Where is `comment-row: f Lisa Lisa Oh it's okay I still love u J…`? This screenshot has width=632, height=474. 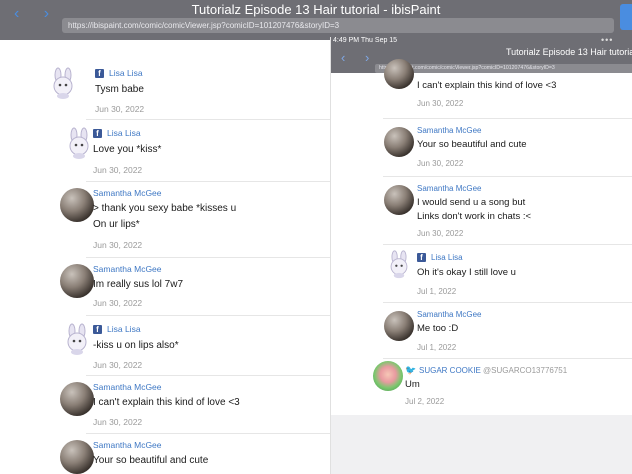
comment-row: f Lisa Lisa Oh it's okay I still love u J… is located at coordinates (481, 274).